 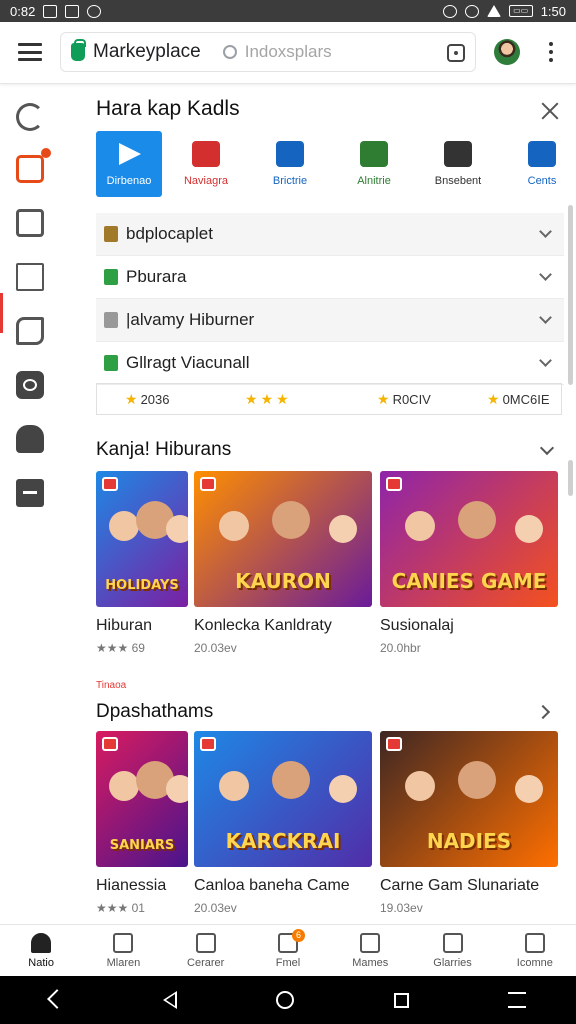 I want to click on rating-cell: ★ 0MC6IE, so click(x=518, y=399).